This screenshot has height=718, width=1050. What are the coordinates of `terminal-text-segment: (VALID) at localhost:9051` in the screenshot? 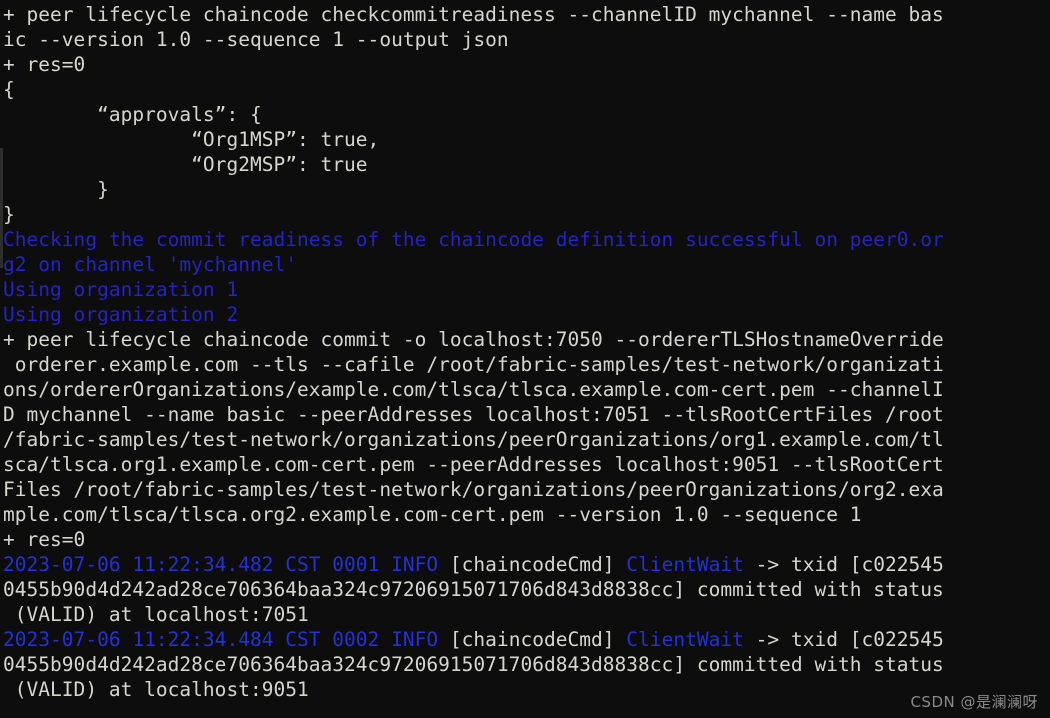 It's located at (156, 689).